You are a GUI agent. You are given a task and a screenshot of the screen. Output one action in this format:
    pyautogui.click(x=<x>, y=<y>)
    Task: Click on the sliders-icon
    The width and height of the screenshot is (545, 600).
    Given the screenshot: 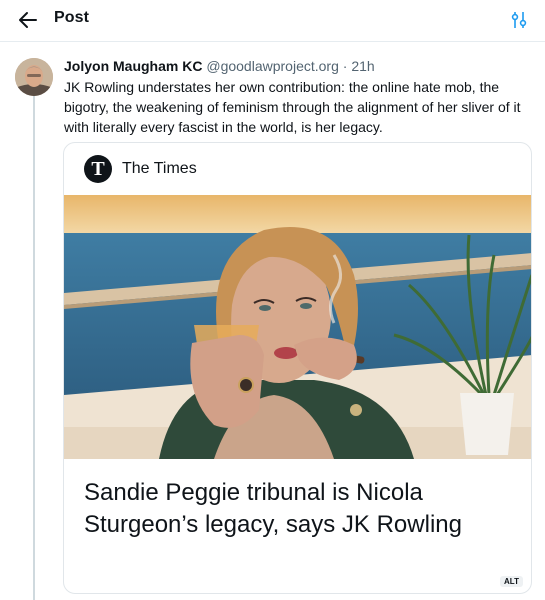 What is the action you would take?
    pyautogui.click(x=519, y=20)
    